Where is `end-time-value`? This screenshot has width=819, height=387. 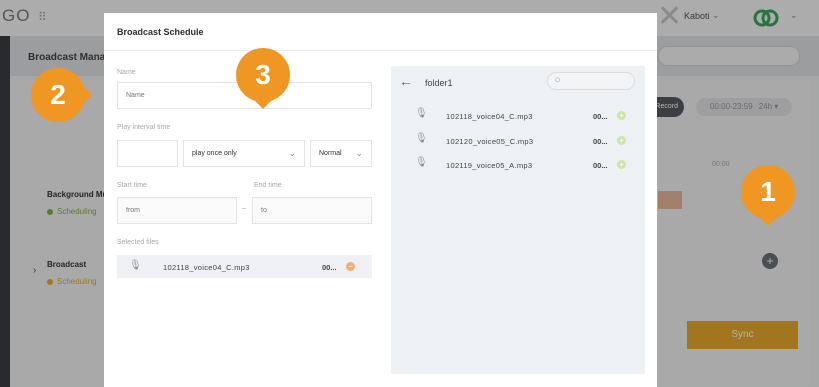
end-time-value is located at coordinates (312, 210).